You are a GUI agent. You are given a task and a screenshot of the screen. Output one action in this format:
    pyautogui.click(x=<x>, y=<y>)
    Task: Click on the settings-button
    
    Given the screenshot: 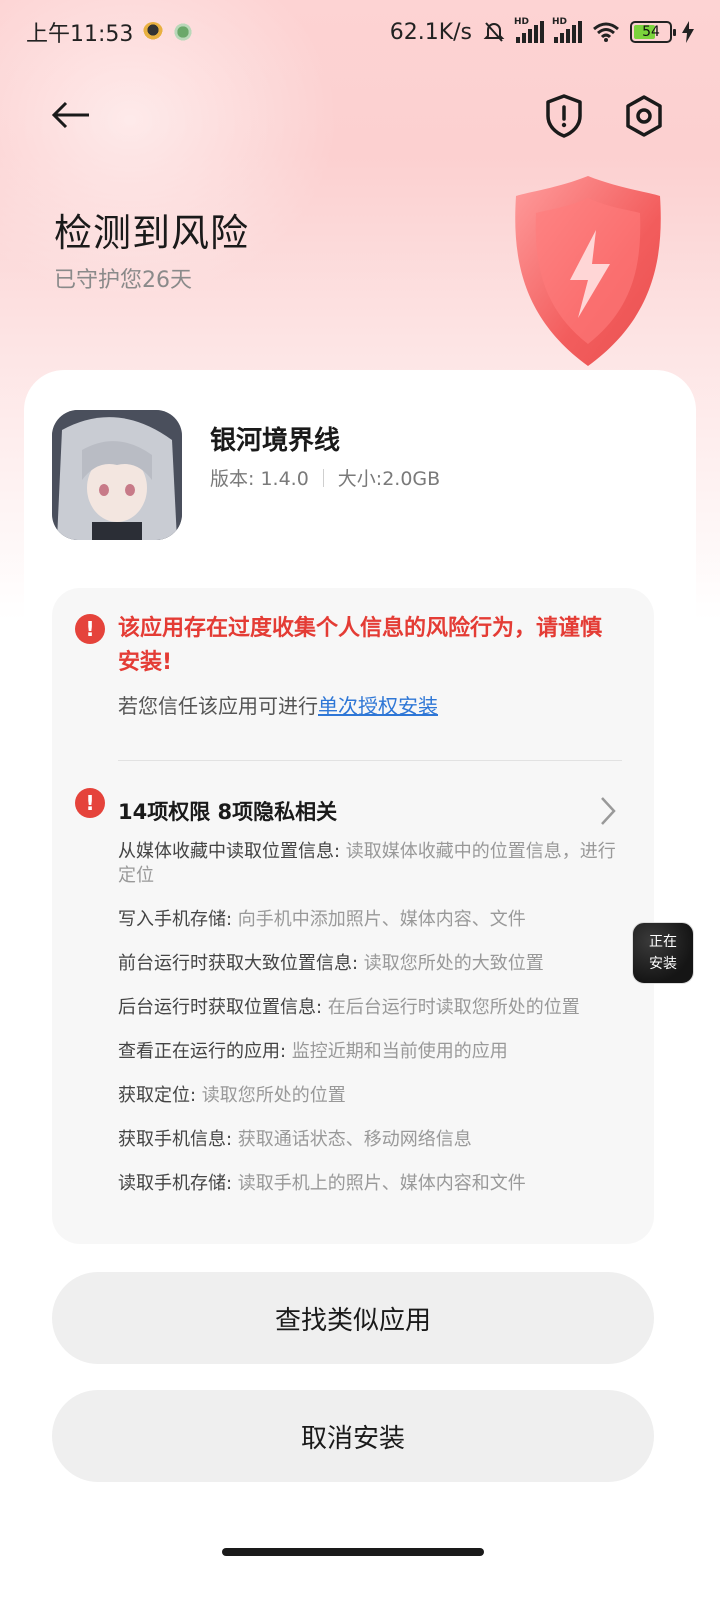 What is the action you would take?
    pyautogui.click(x=644, y=116)
    